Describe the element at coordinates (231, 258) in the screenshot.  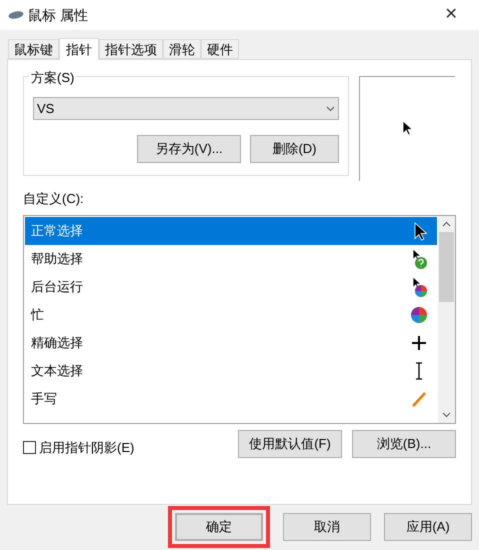
I see `list-item: 帮助选择` at that location.